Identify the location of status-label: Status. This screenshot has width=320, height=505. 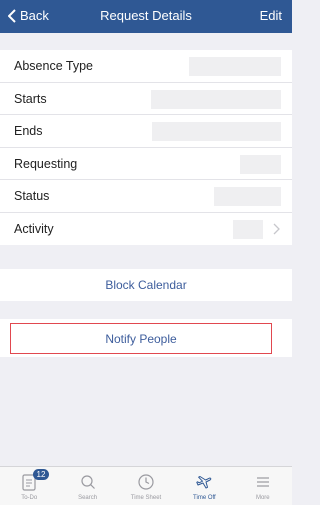
(32, 196).